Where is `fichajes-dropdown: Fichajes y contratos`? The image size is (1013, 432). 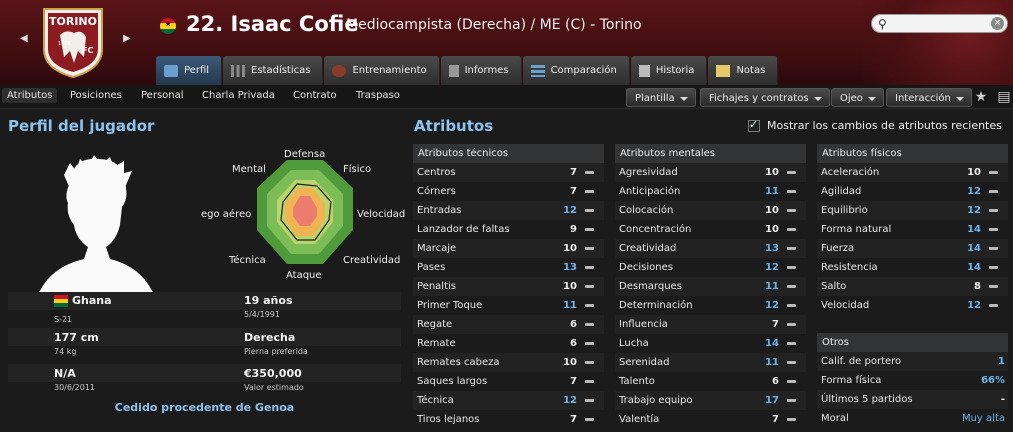 fichajes-dropdown: Fichajes y contratos is located at coordinates (765, 97).